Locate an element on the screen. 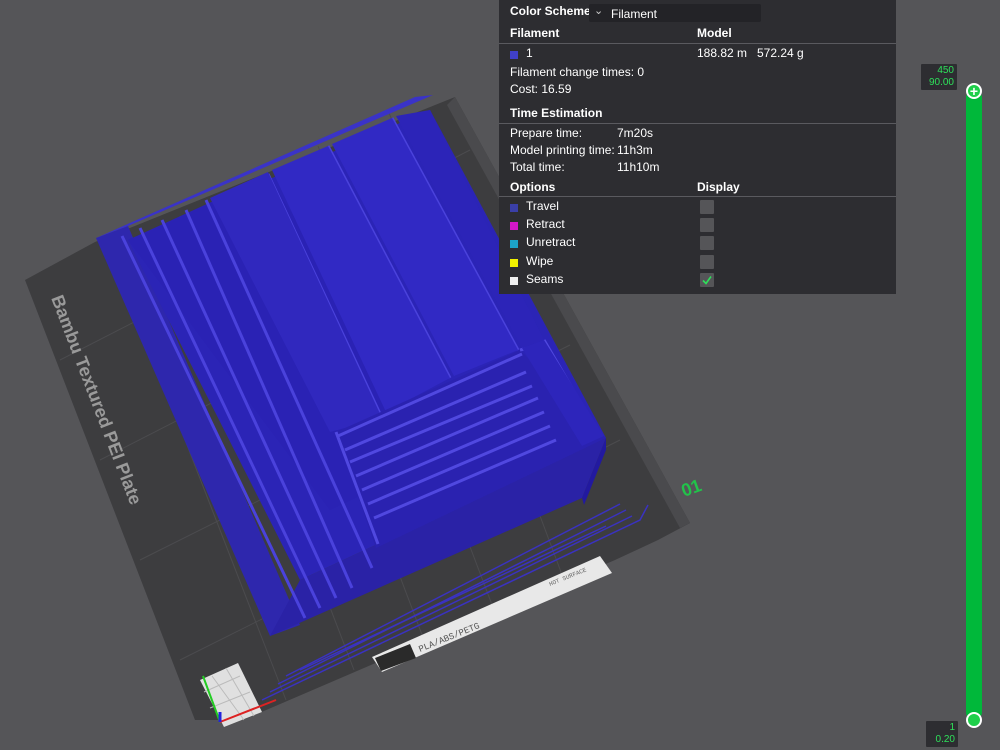  travel-checkbox is located at coordinates (707, 207).